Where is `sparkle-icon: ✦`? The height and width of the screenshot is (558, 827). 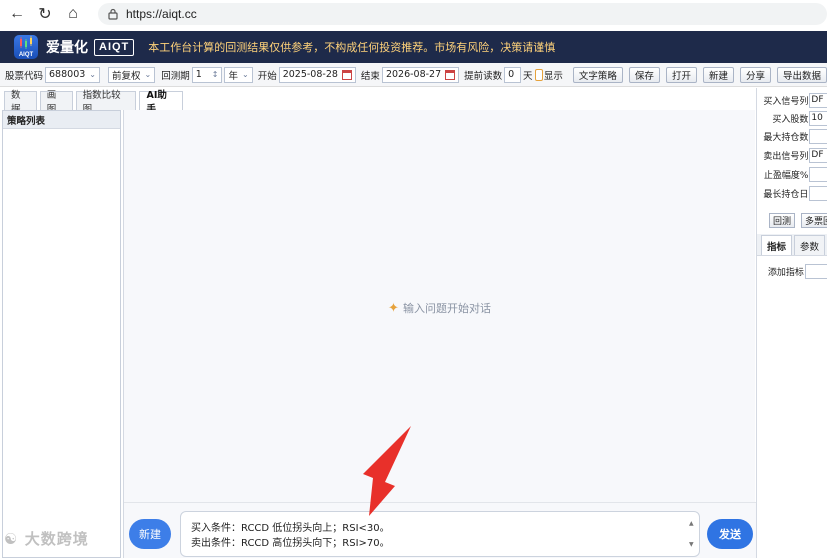
sparkle-icon: ✦ is located at coordinates (393, 308).